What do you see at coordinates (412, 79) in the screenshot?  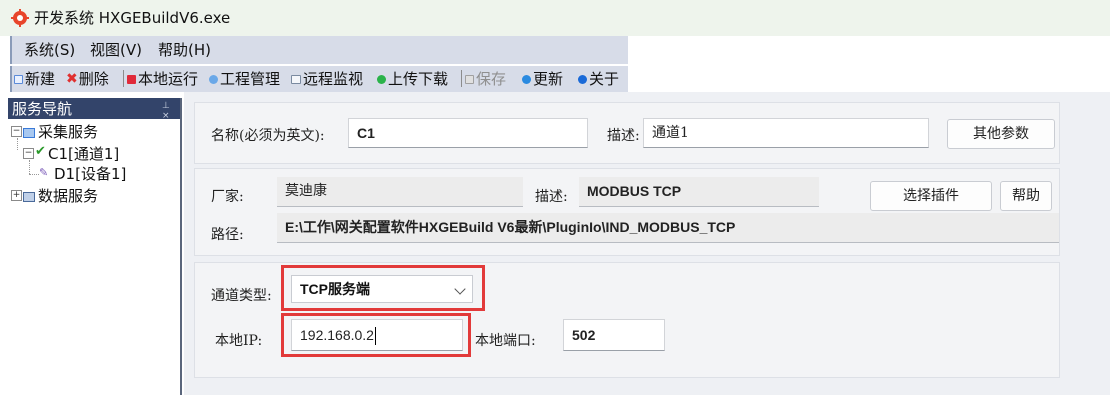 I see `upload-download-button: 上传下载` at bounding box center [412, 79].